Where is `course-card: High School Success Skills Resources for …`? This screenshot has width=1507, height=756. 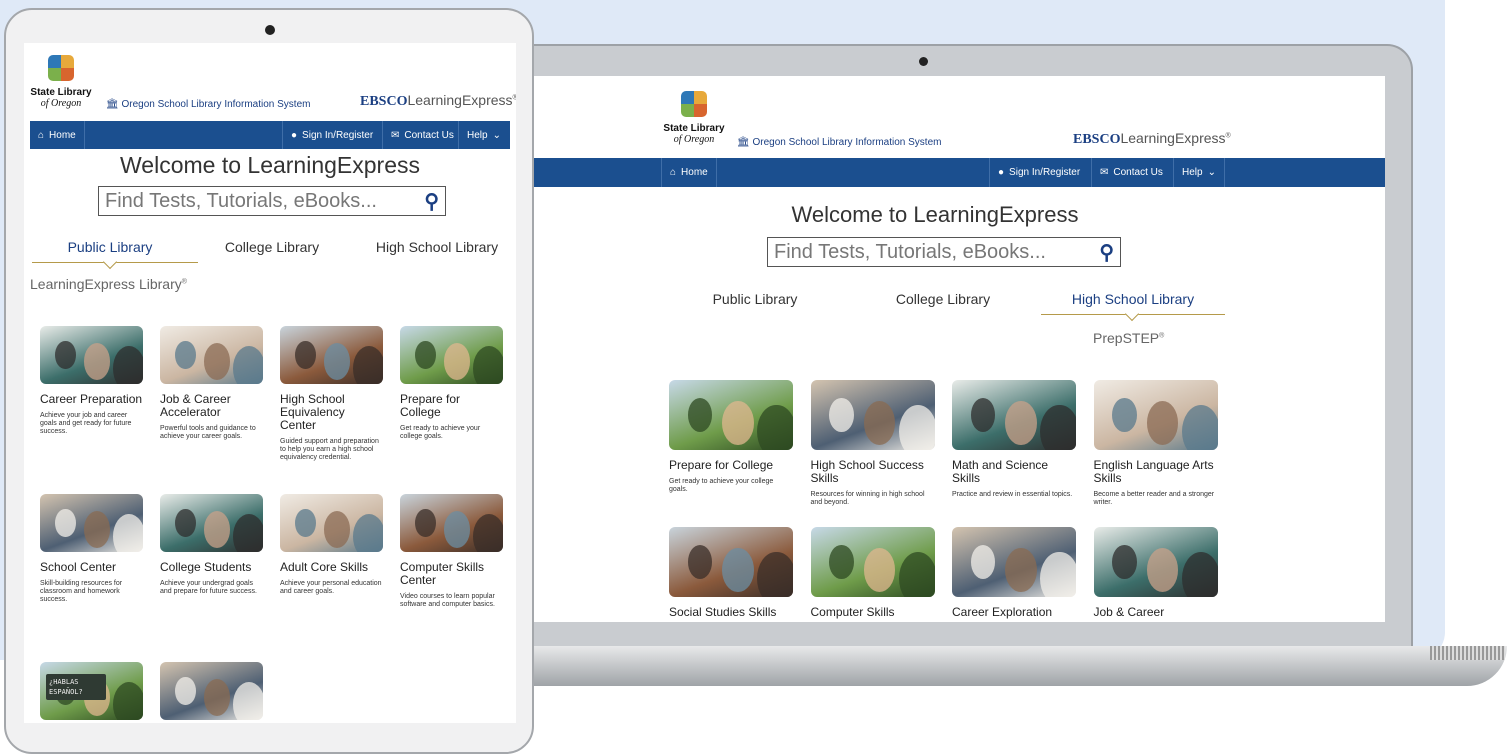 course-card: High School Success Skills Resources for … is located at coordinates (872, 443).